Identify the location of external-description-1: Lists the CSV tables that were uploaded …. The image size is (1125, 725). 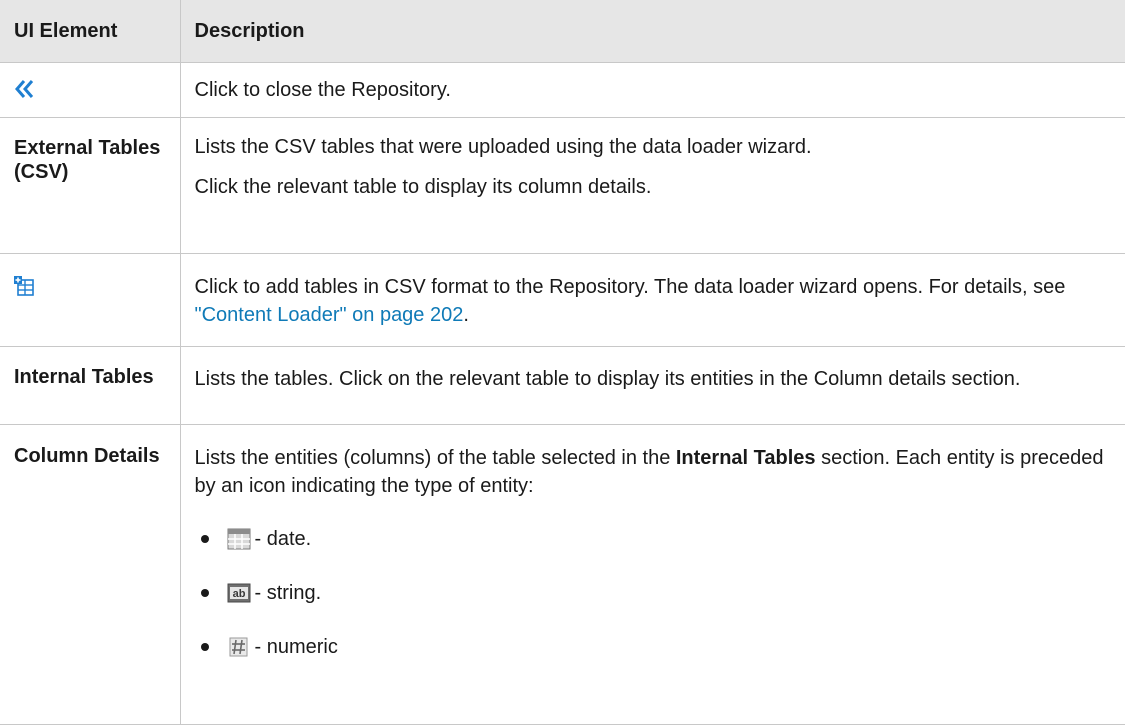
(503, 147).